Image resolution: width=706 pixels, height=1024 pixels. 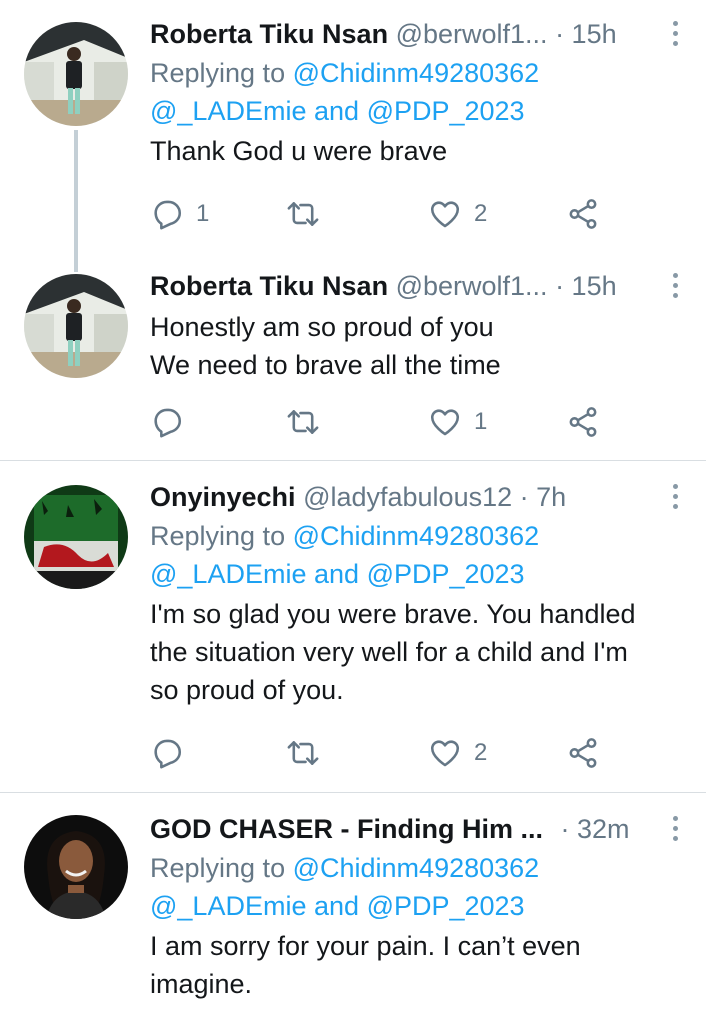 What do you see at coordinates (299, 151) in the screenshot?
I see `tweet-text-line: Thank God u were brave` at bounding box center [299, 151].